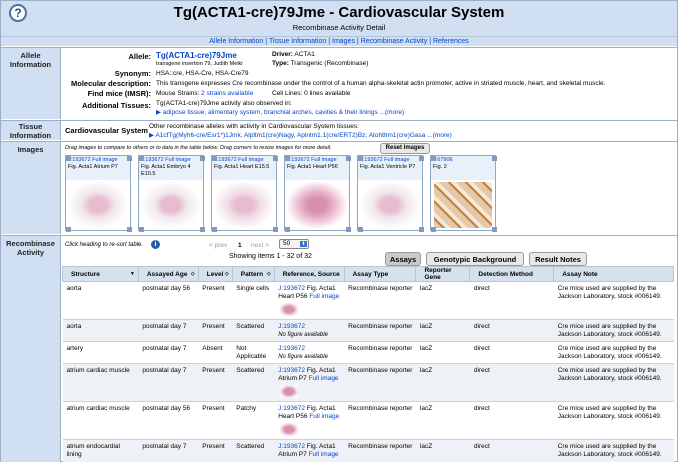 Image resolution: width=678 pixels, height=462 pixels. I want to click on column-header: Assay Note, so click(613, 274).